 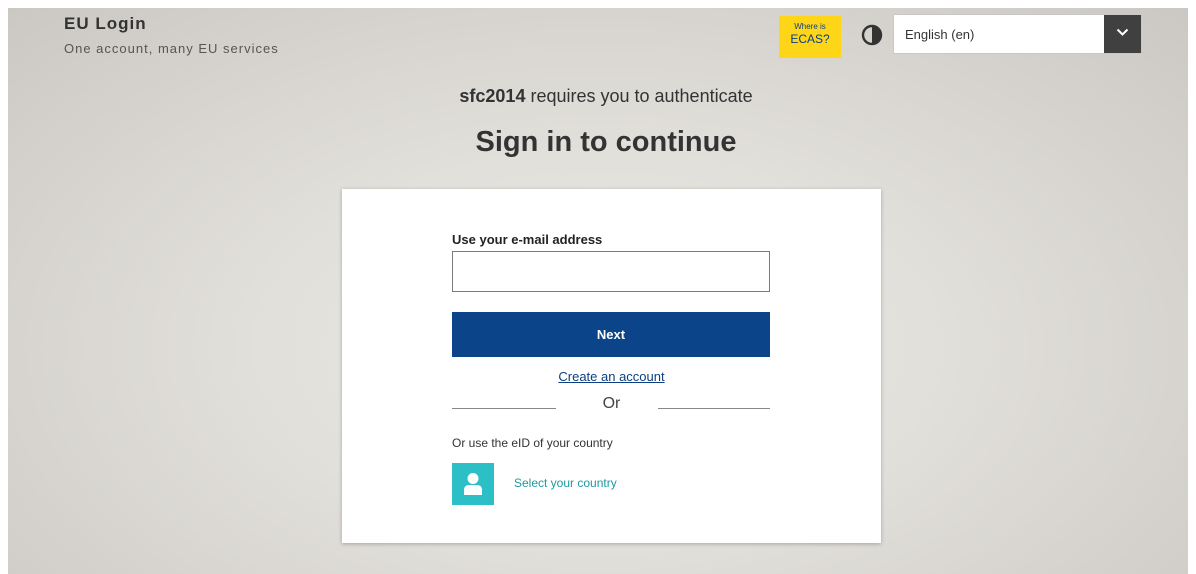 I want to click on select-country-label: Select your country, so click(x=565, y=483).